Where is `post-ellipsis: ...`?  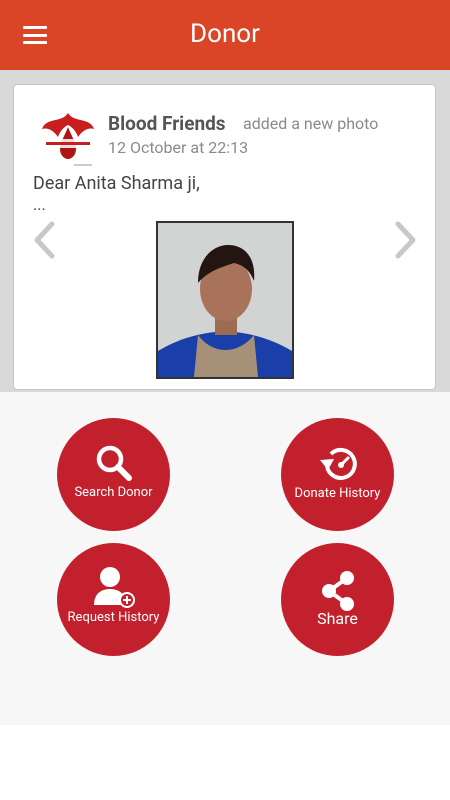
post-ellipsis: ... is located at coordinates (39, 204).